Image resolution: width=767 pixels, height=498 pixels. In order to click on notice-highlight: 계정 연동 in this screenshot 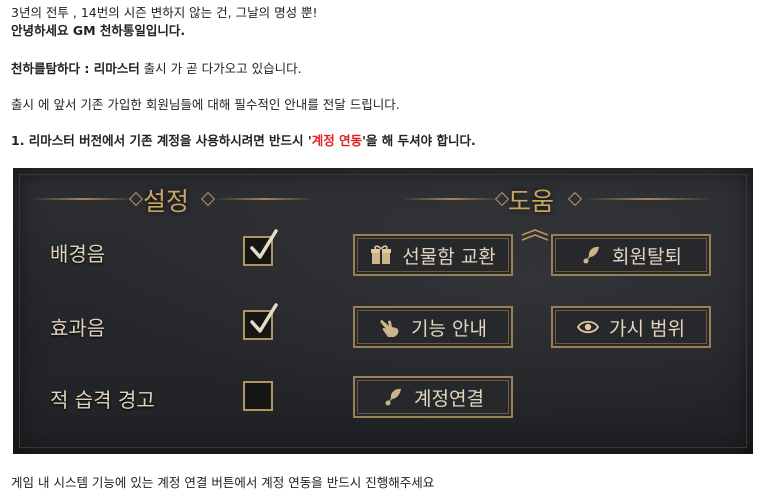, I will do `click(337, 140)`.